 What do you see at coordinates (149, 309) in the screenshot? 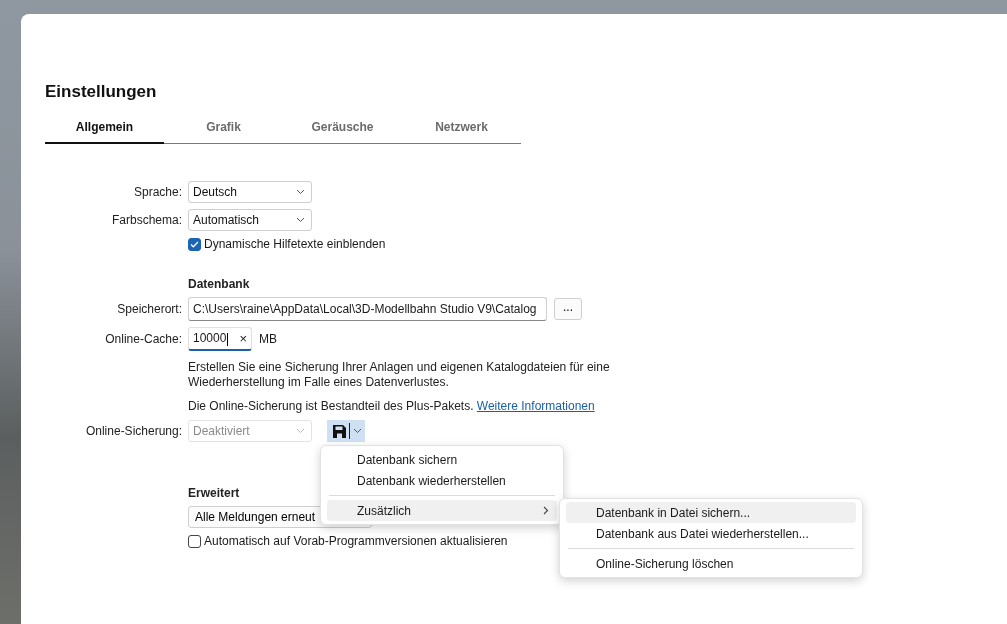
I see `field-label: Speicherort:` at bounding box center [149, 309].